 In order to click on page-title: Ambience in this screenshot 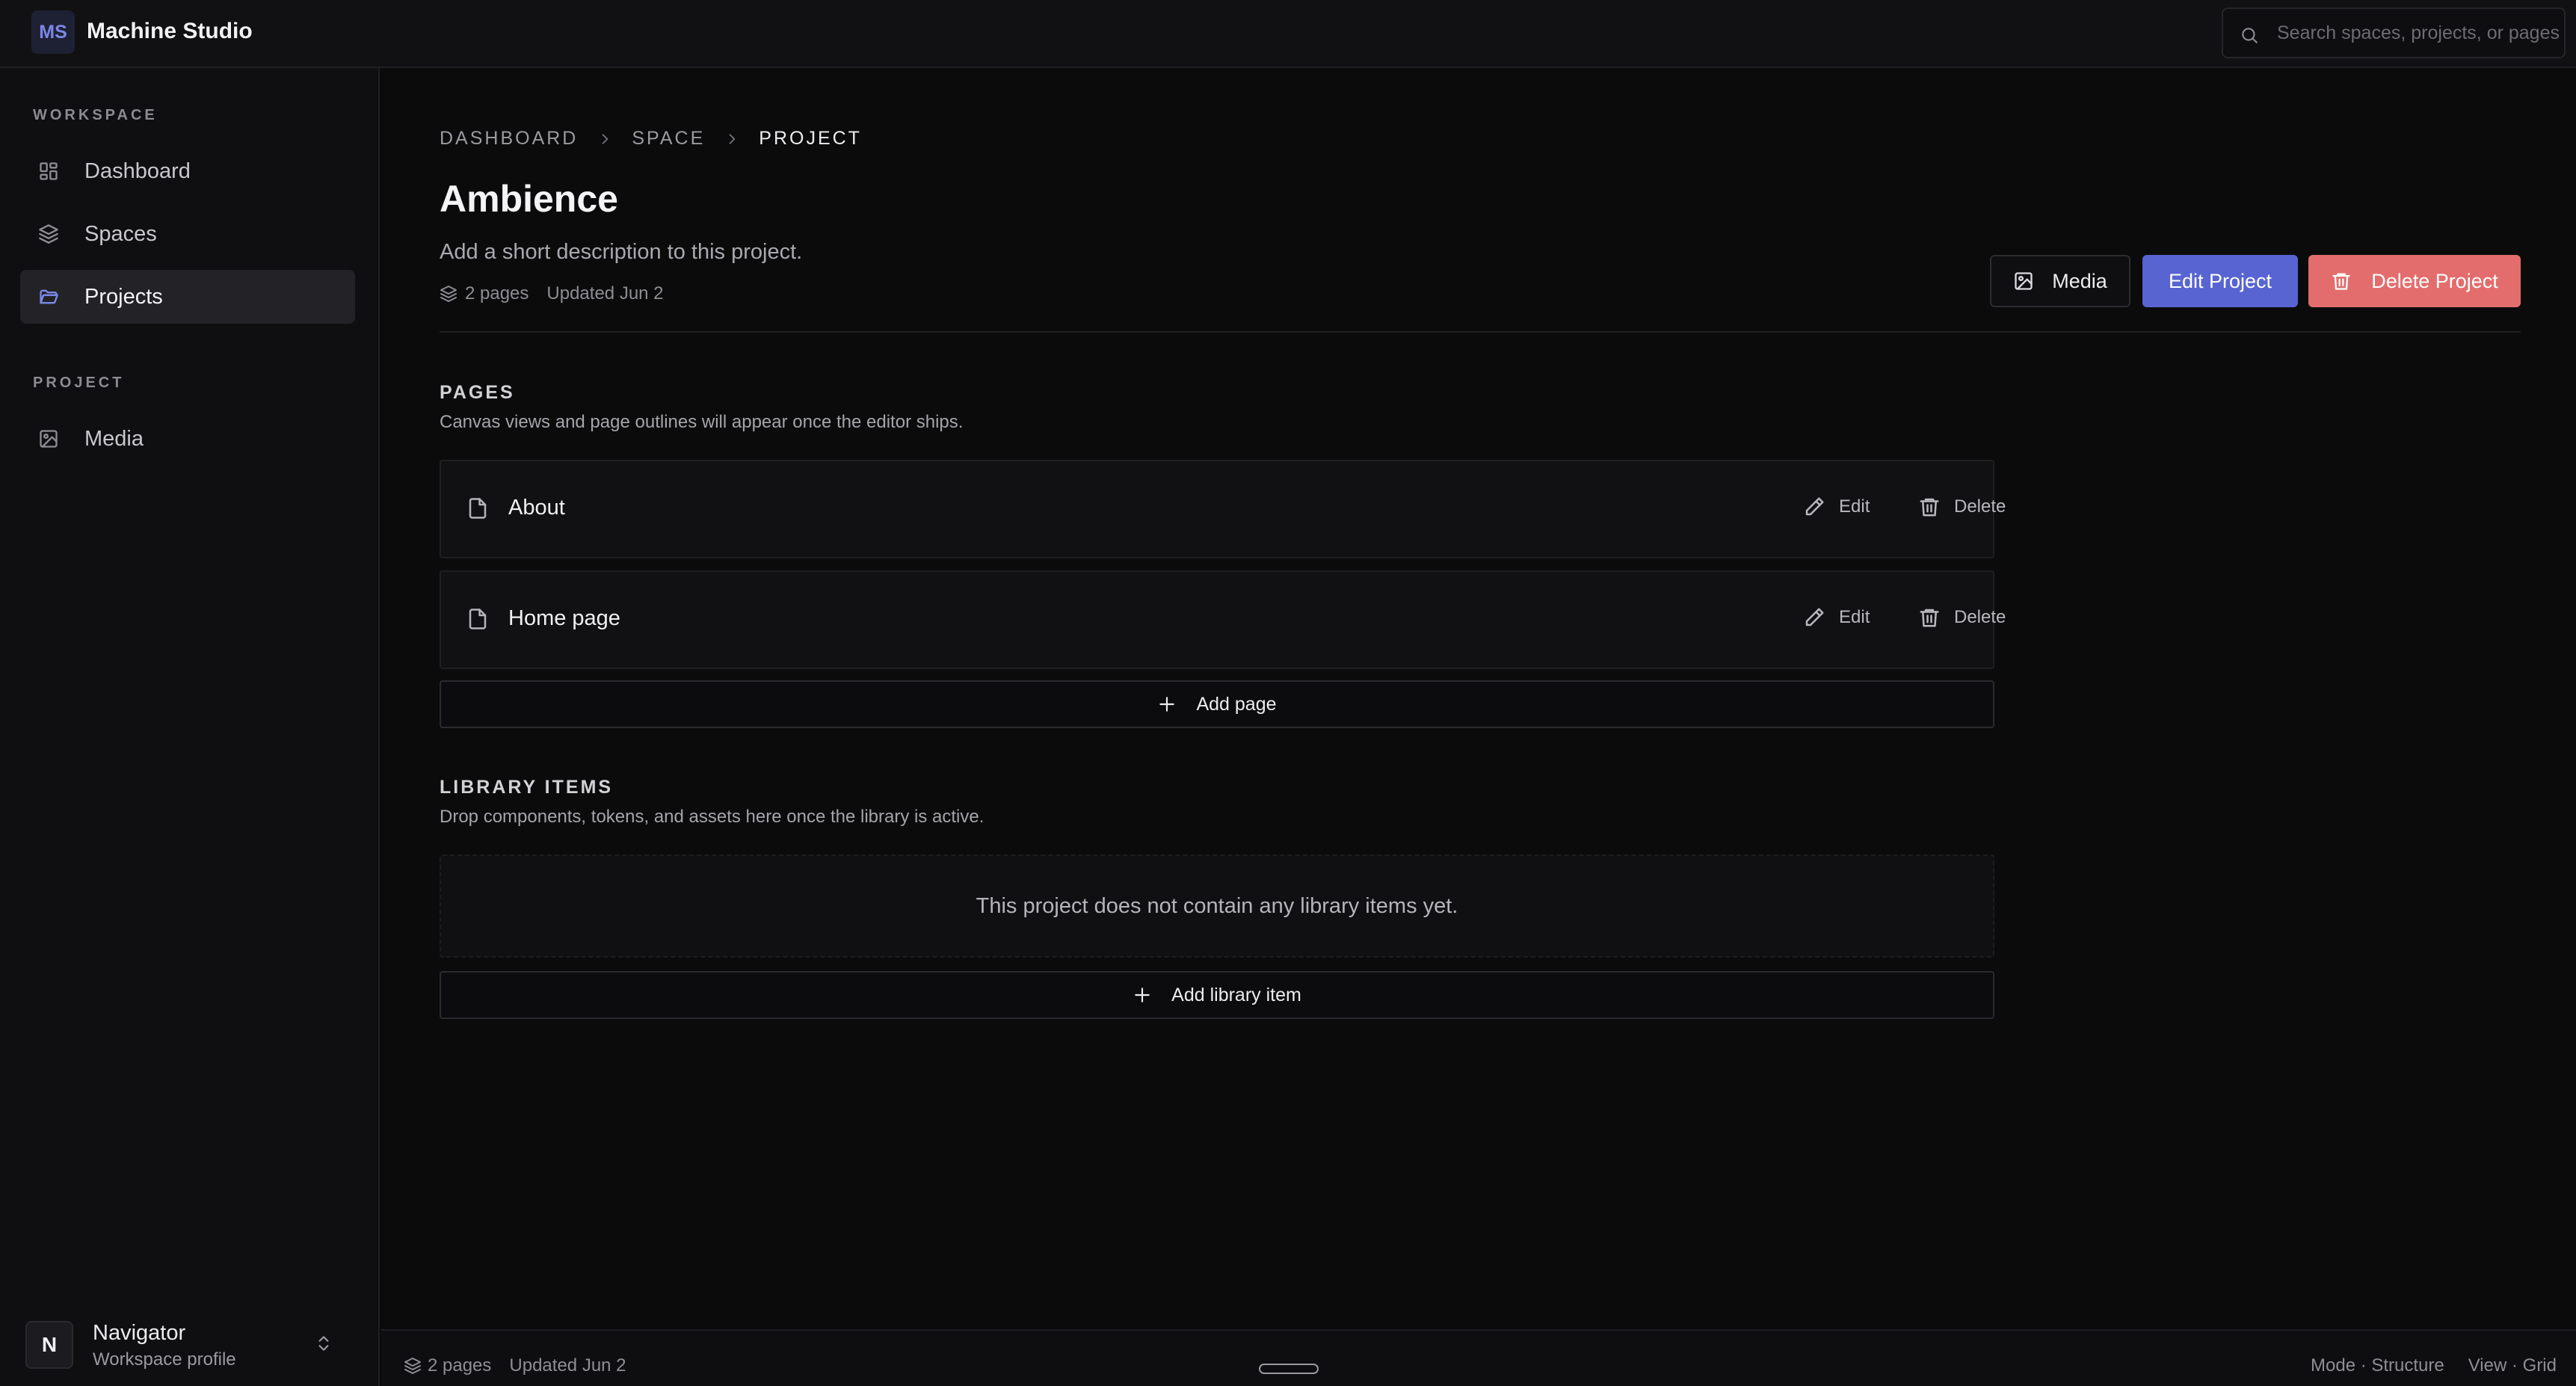, I will do `click(529, 199)`.